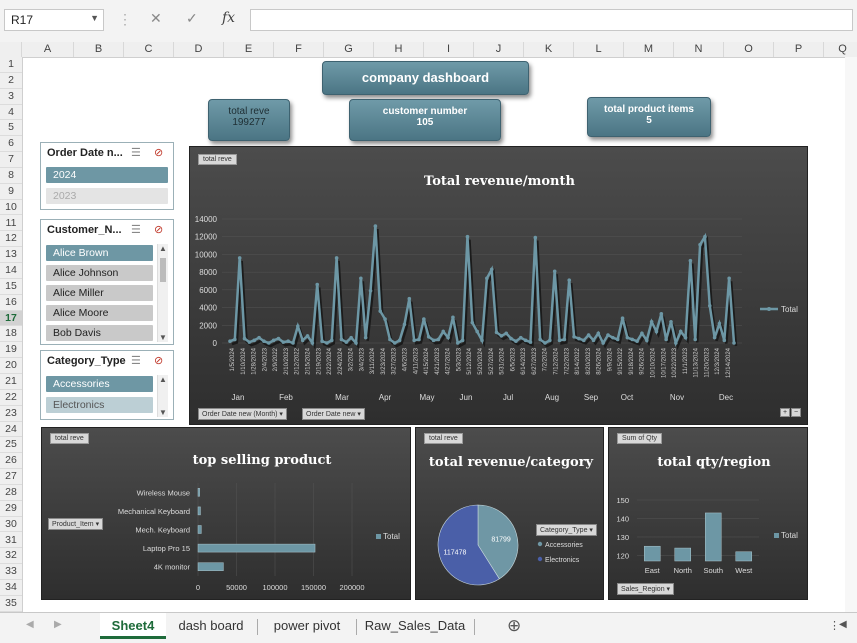 The height and width of the screenshot is (643, 857). Describe the element at coordinates (11, 350) in the screenshot. I see `row-header: 19` at that location.